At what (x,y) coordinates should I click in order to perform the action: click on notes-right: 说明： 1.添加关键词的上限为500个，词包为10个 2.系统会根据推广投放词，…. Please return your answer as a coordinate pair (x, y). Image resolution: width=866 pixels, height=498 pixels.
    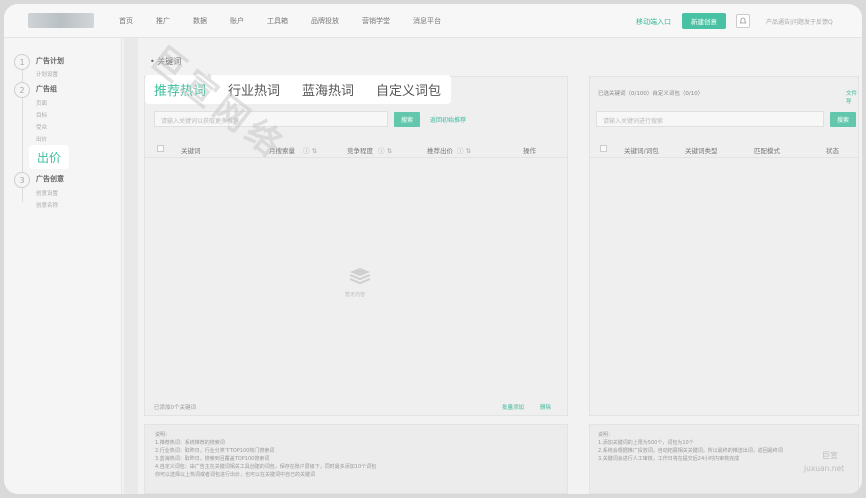
    Looking at the image, I should click on (724, 459).